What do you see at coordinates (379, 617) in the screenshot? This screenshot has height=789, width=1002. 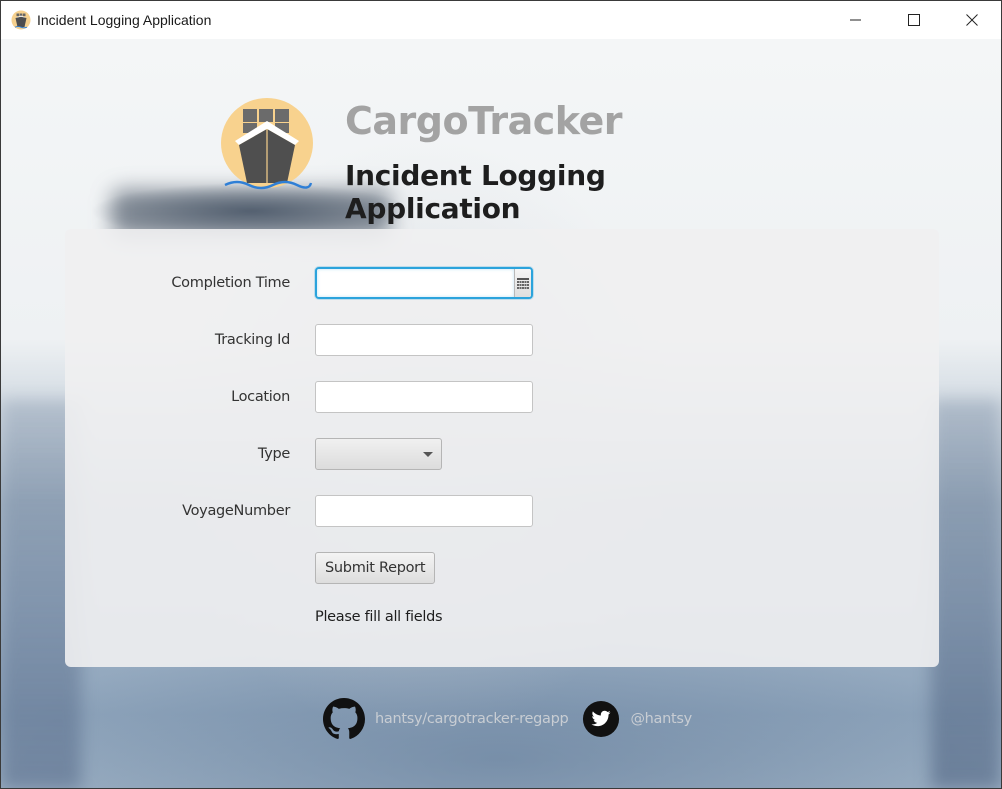 I see `status-message: Please fill all fields` at bounding box center [379, 617].